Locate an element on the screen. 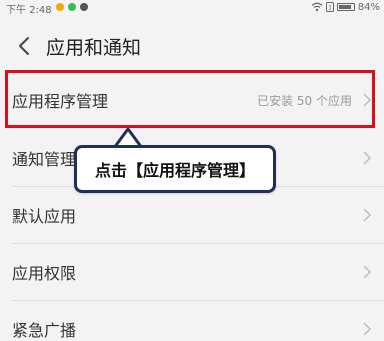 This screenshot has width=384, height=341. status-icons: 1 84% is located at coordinates (345, 7).